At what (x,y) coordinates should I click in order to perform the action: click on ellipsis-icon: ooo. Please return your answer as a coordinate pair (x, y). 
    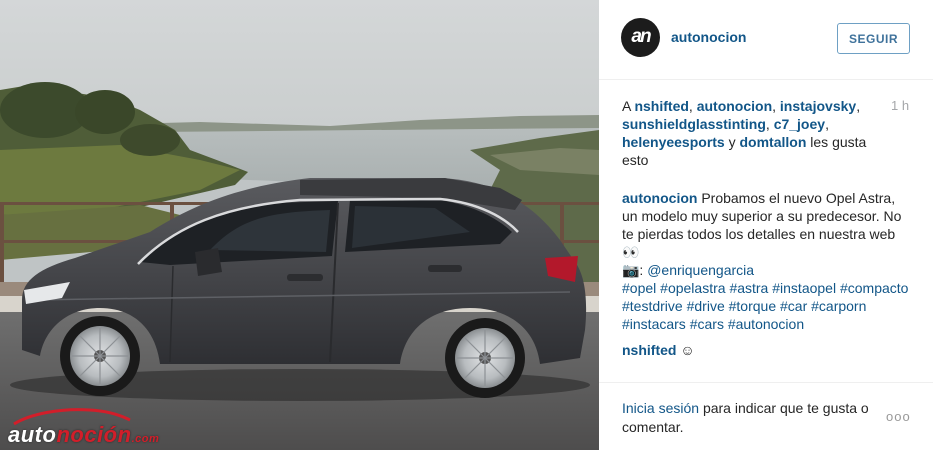
    Looking at the image, I should click on (898, 416).